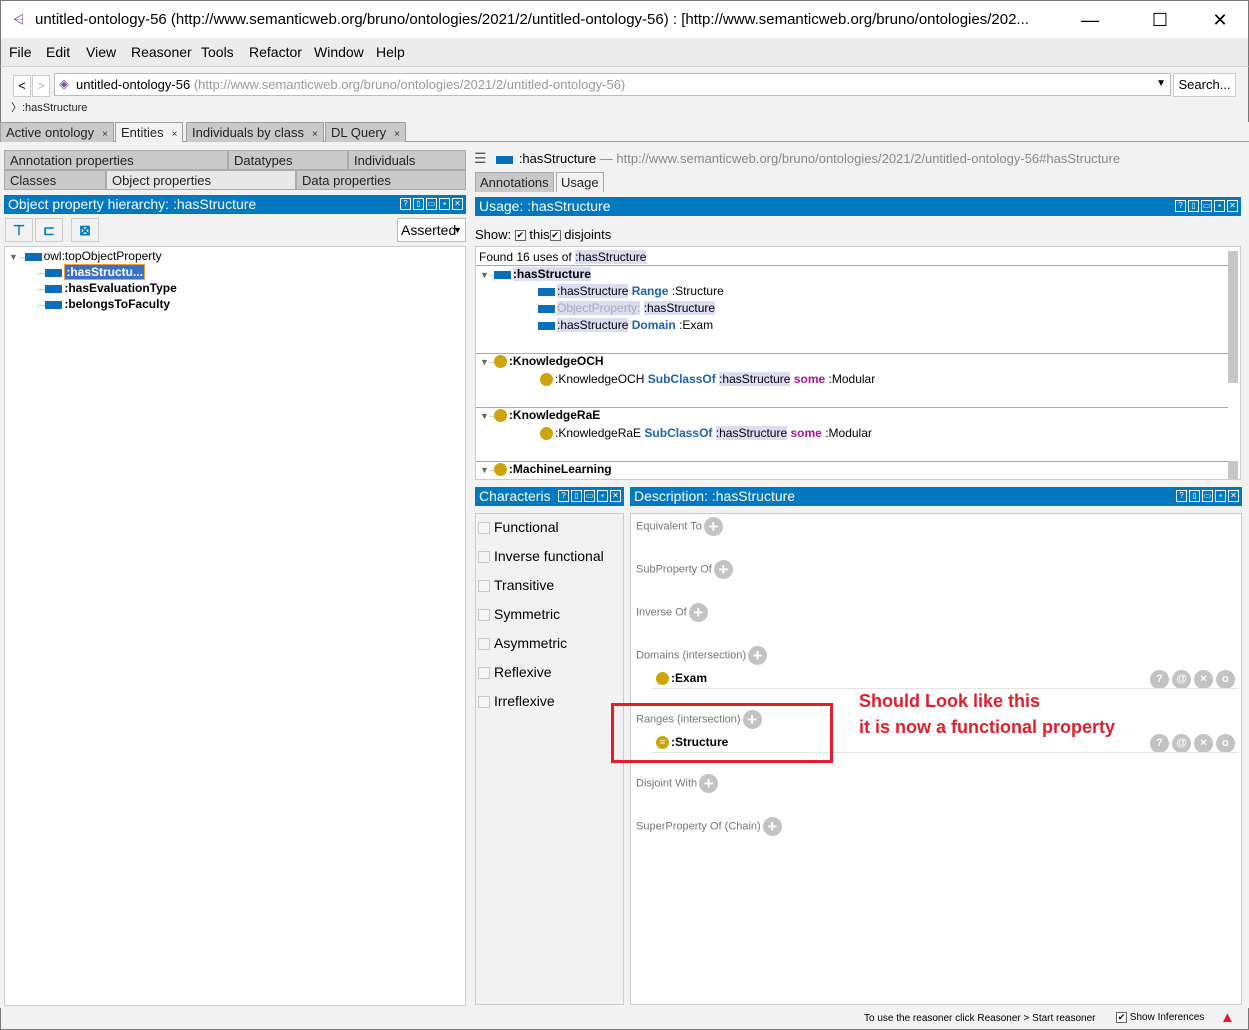  What do you see at coordinates (1233, 317) in the screenshot?
I see `usage-scrollbar` at bounding box center [1233, 317].